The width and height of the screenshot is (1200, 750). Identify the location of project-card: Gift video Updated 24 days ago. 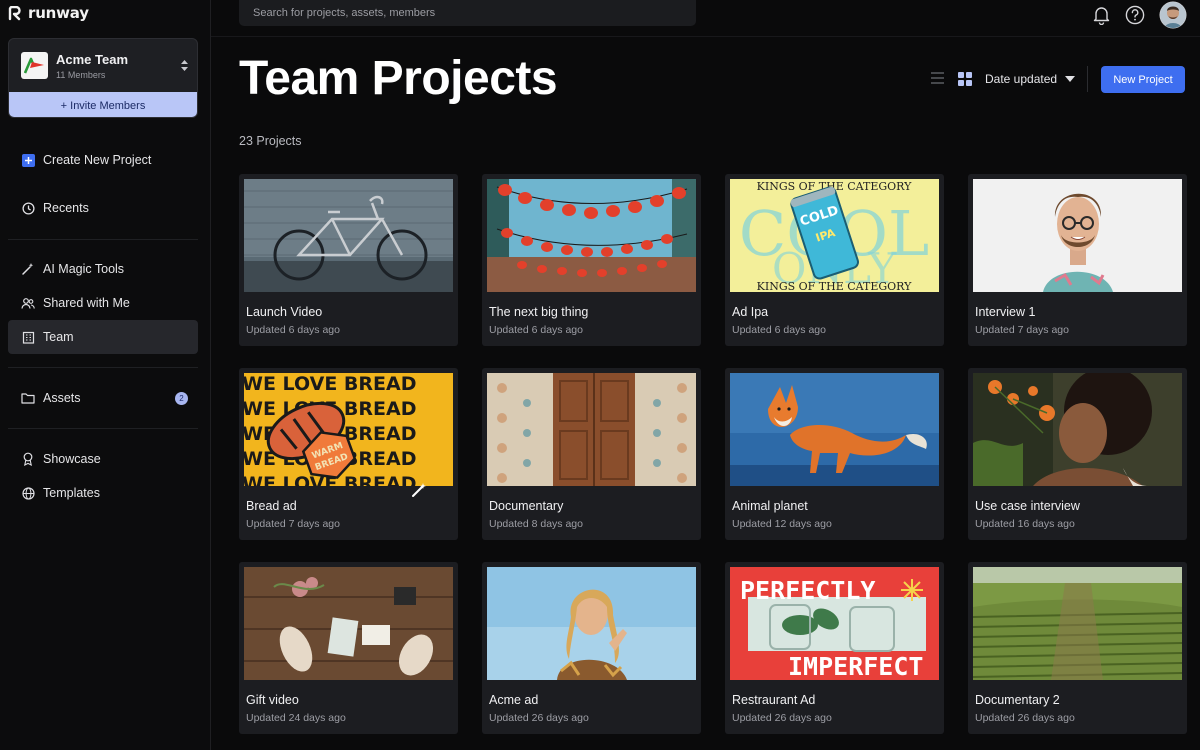
(348, 648).